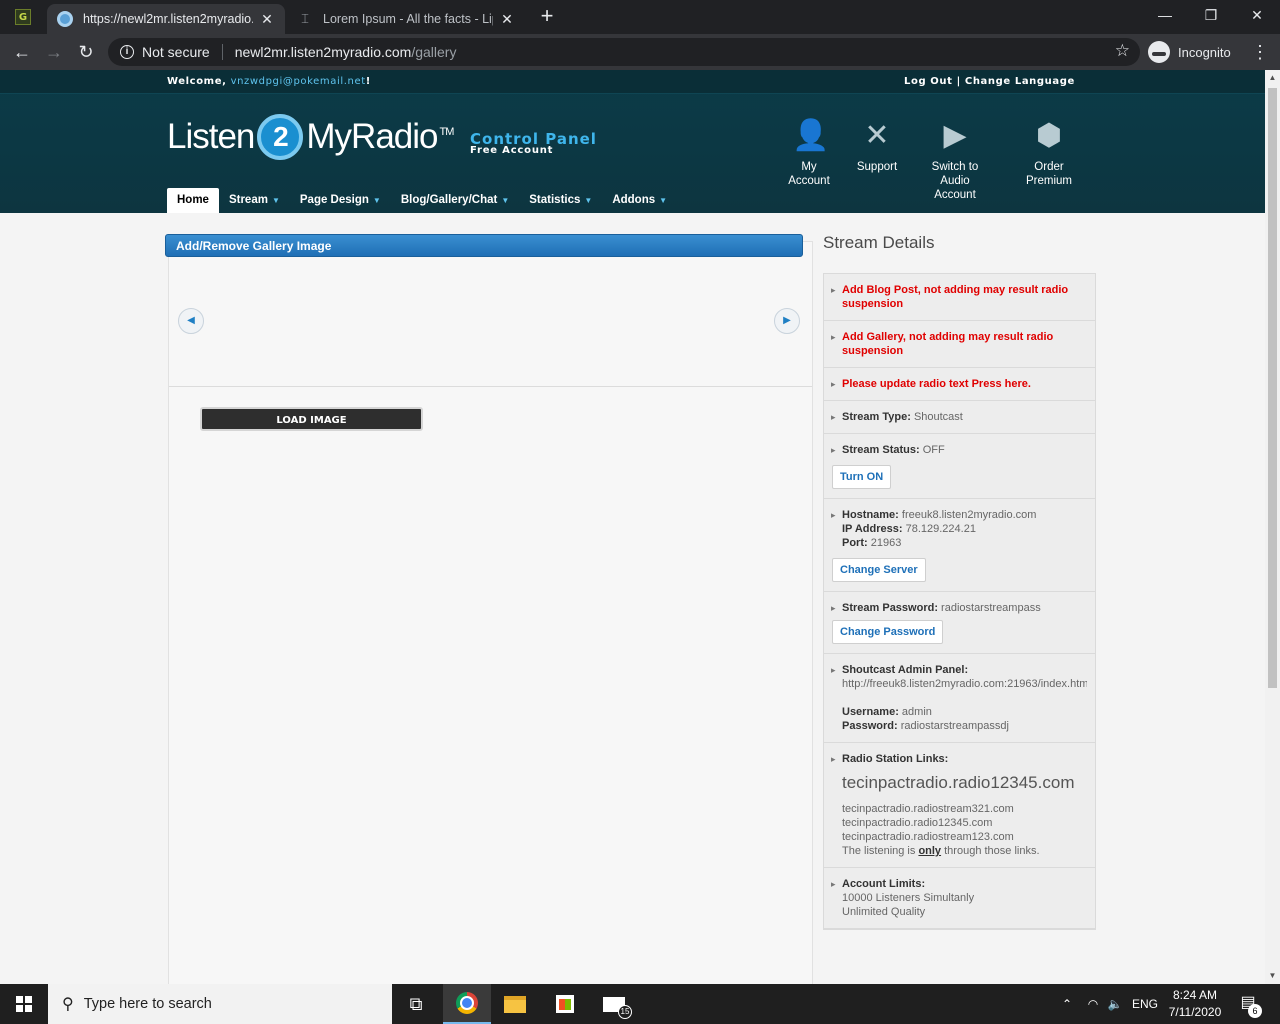  What do you see at coordinates (1122, 51) in the screenshot?
I see `bookmark-star-icon: ☆` at bounding box center [1122, 51].